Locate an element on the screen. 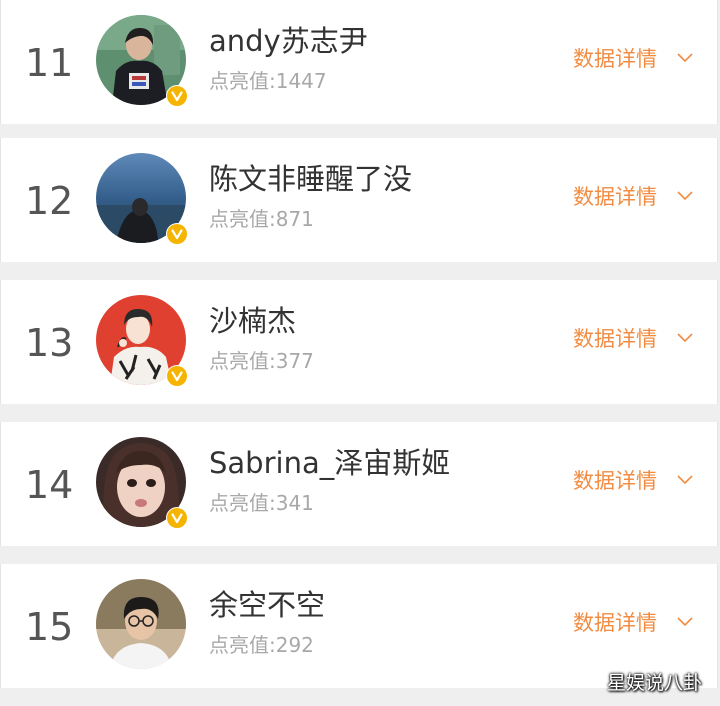 Image resolution: width=720 pixels, height=706 pixels. user-name: 余空不空 is located at coordinates (267, 605).